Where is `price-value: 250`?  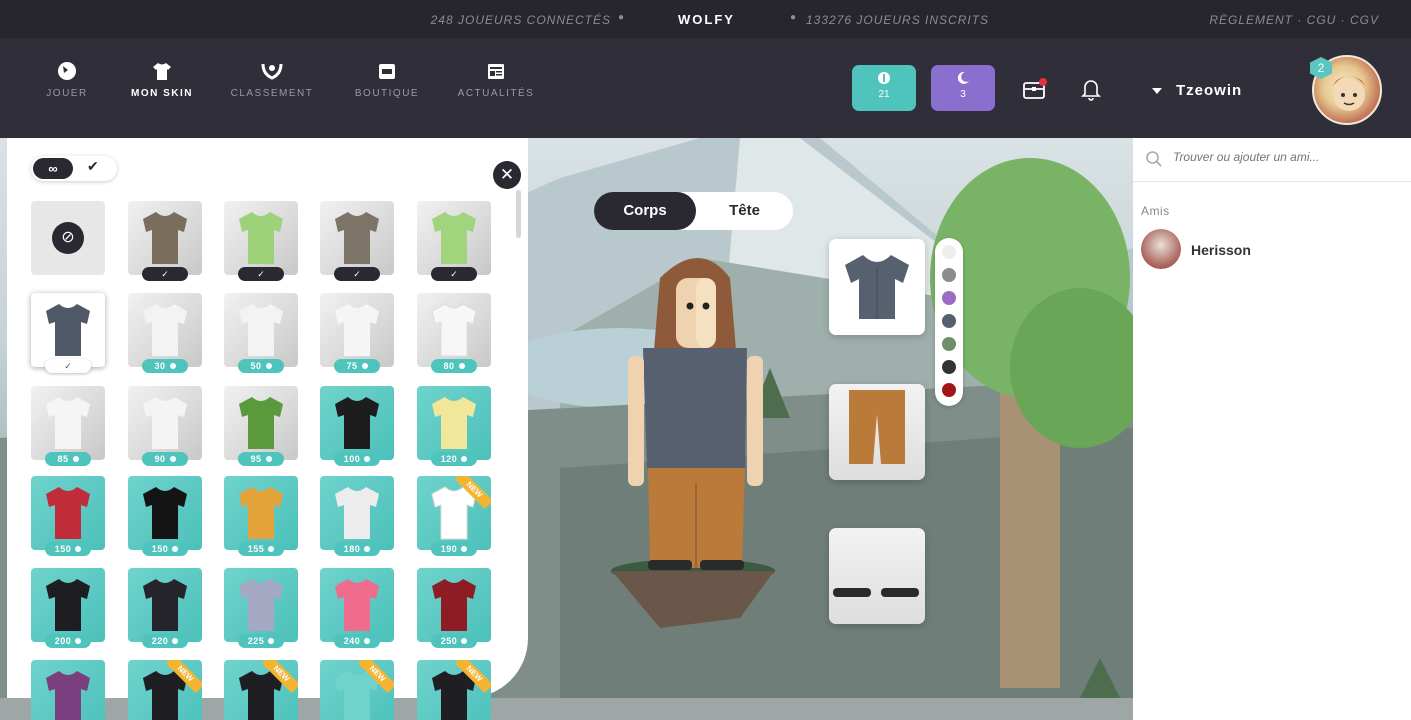 price-value: 250 is located at coordinates (449, 641).